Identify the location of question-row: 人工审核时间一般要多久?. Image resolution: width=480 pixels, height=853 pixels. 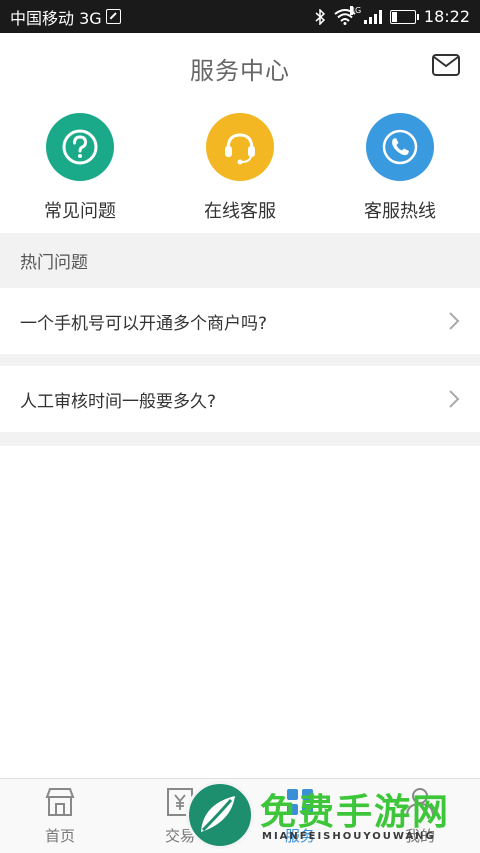
(240, 399).